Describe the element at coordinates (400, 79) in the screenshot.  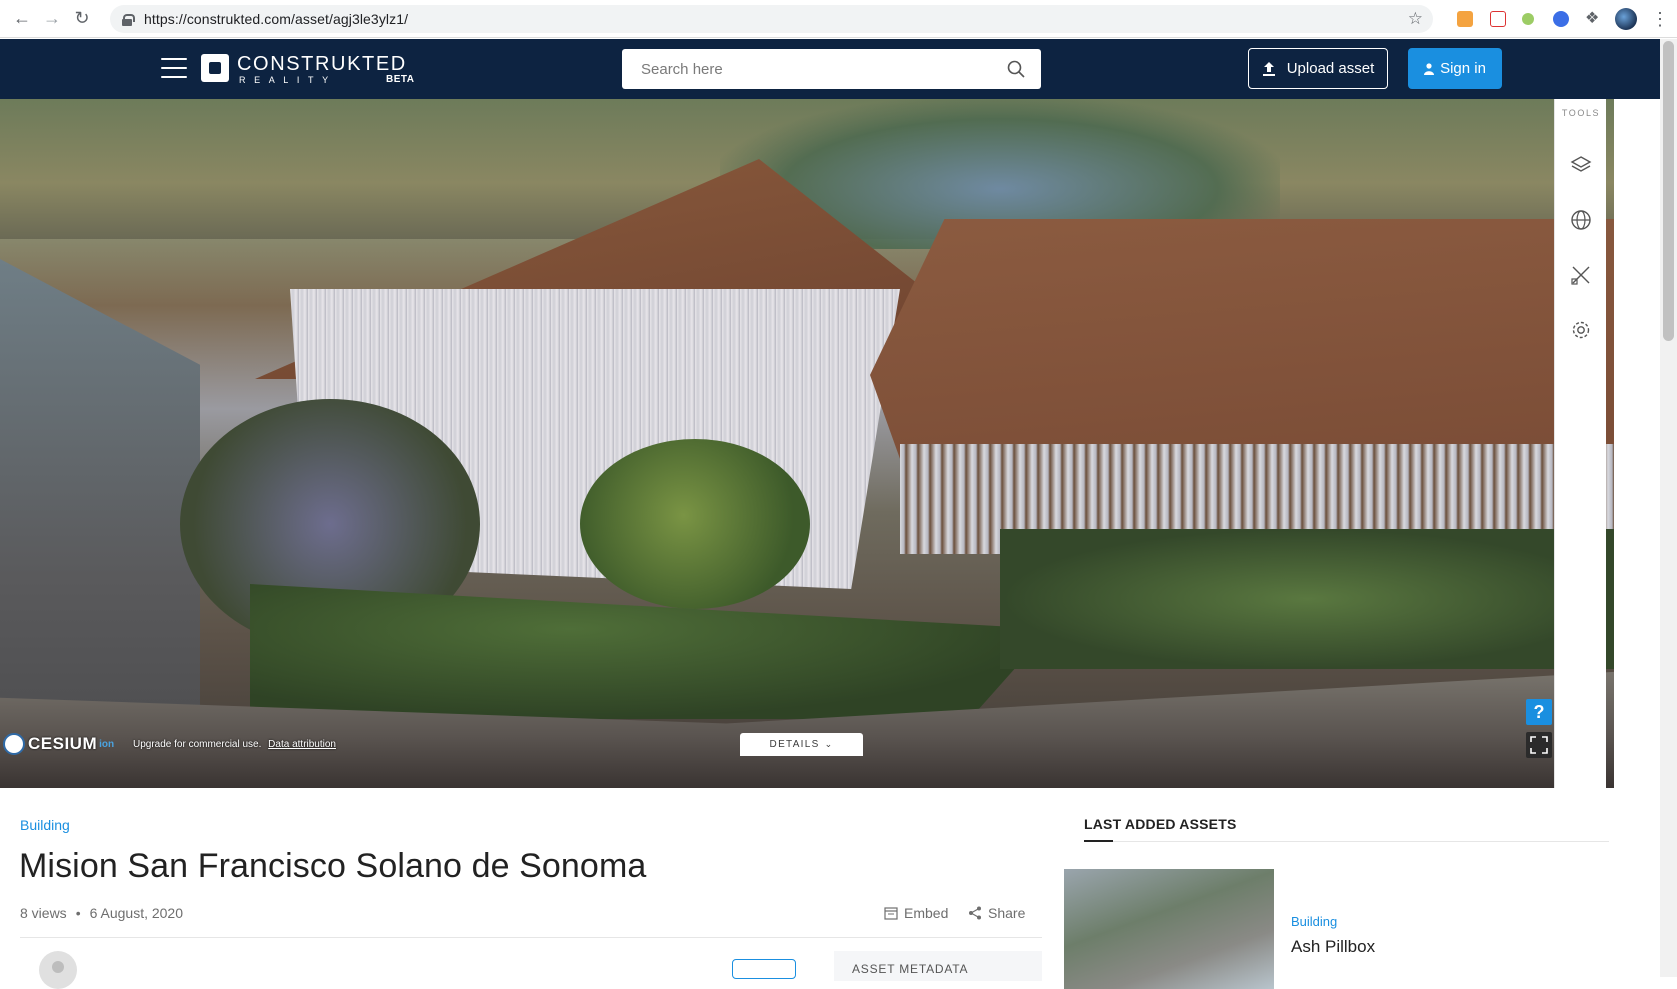
I see `beta-badge: BETA` at that location.